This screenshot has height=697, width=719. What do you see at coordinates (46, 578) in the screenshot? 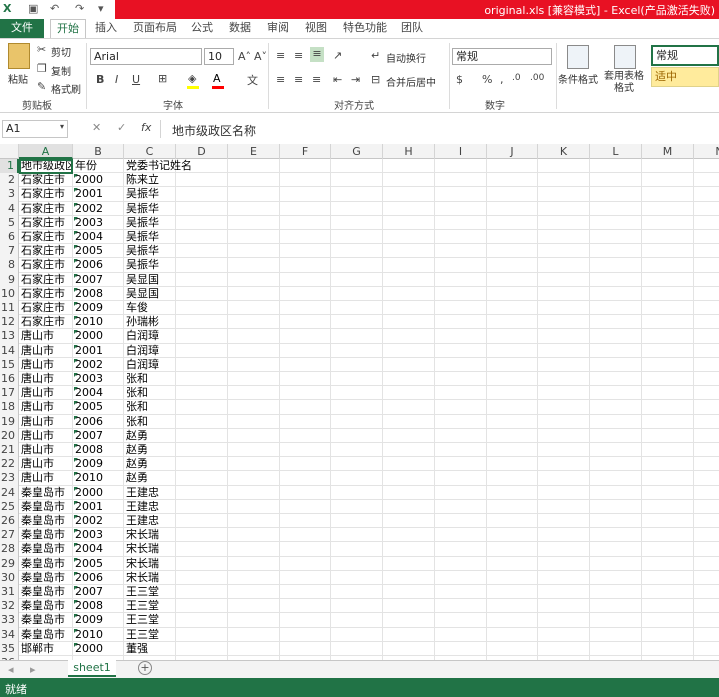
I see `cell-a30: 秦皇岛市` at bounding box center [46, 578].